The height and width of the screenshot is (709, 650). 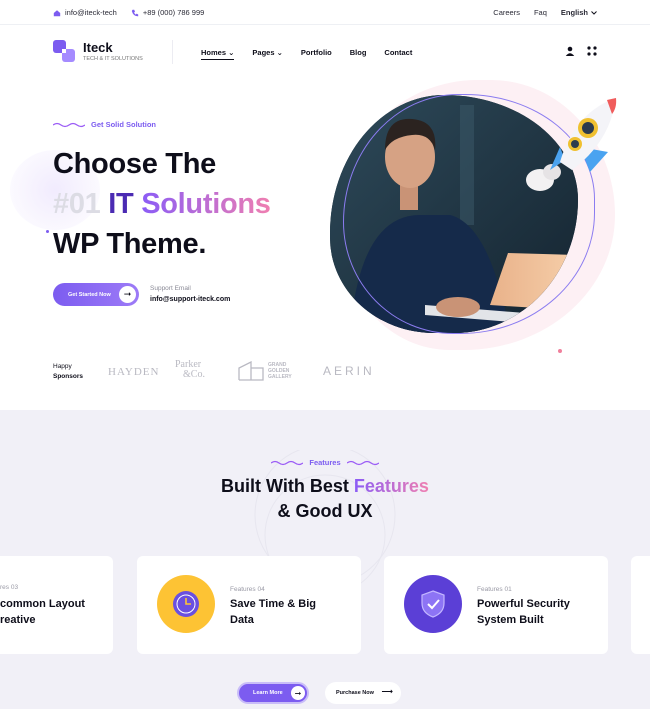 What do you see at coordinates (42, 604) in the screenshot?
I see `feature-card-title-line-1: common Layout` at bounding box center [42, 604].